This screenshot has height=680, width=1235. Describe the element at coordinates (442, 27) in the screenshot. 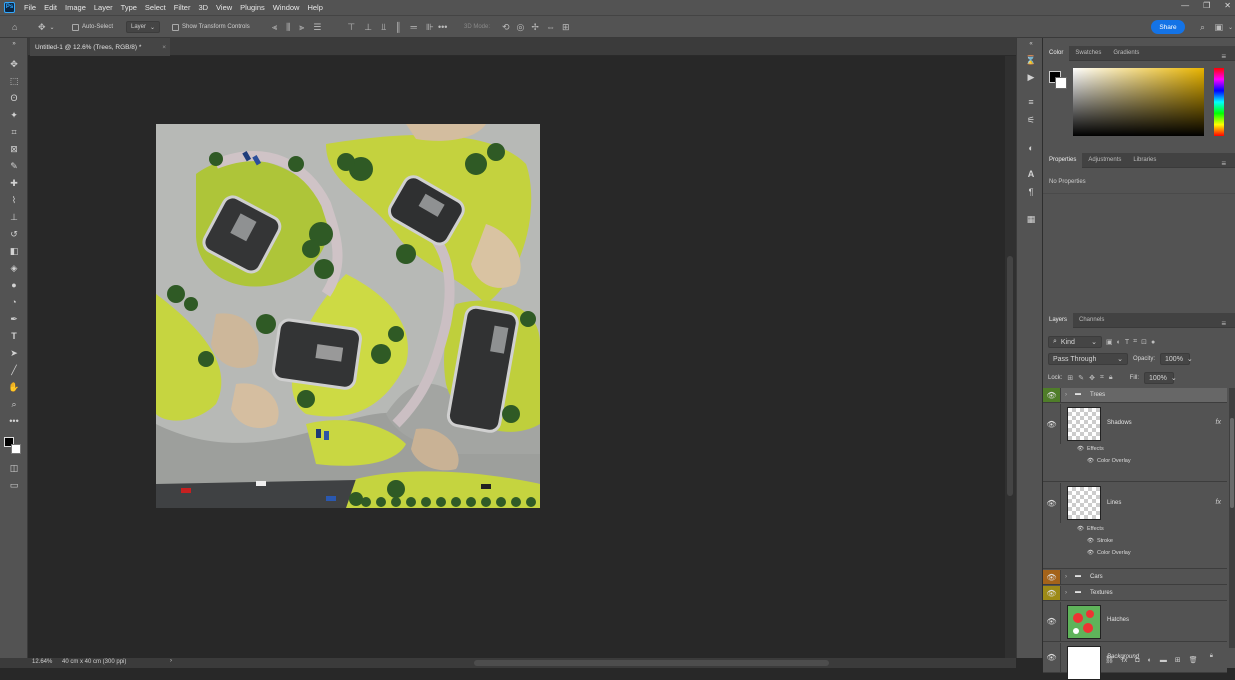

I see `more-options-icon: •••` at that location.